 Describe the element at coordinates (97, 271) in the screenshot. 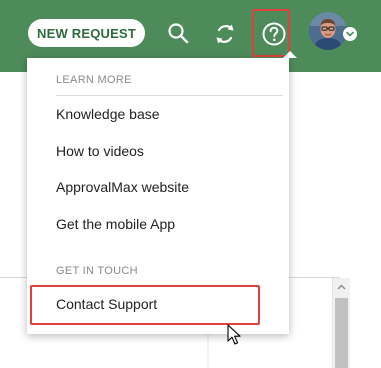

I see `section-header-get-in-touch: GET IN TOUCH` at that location.